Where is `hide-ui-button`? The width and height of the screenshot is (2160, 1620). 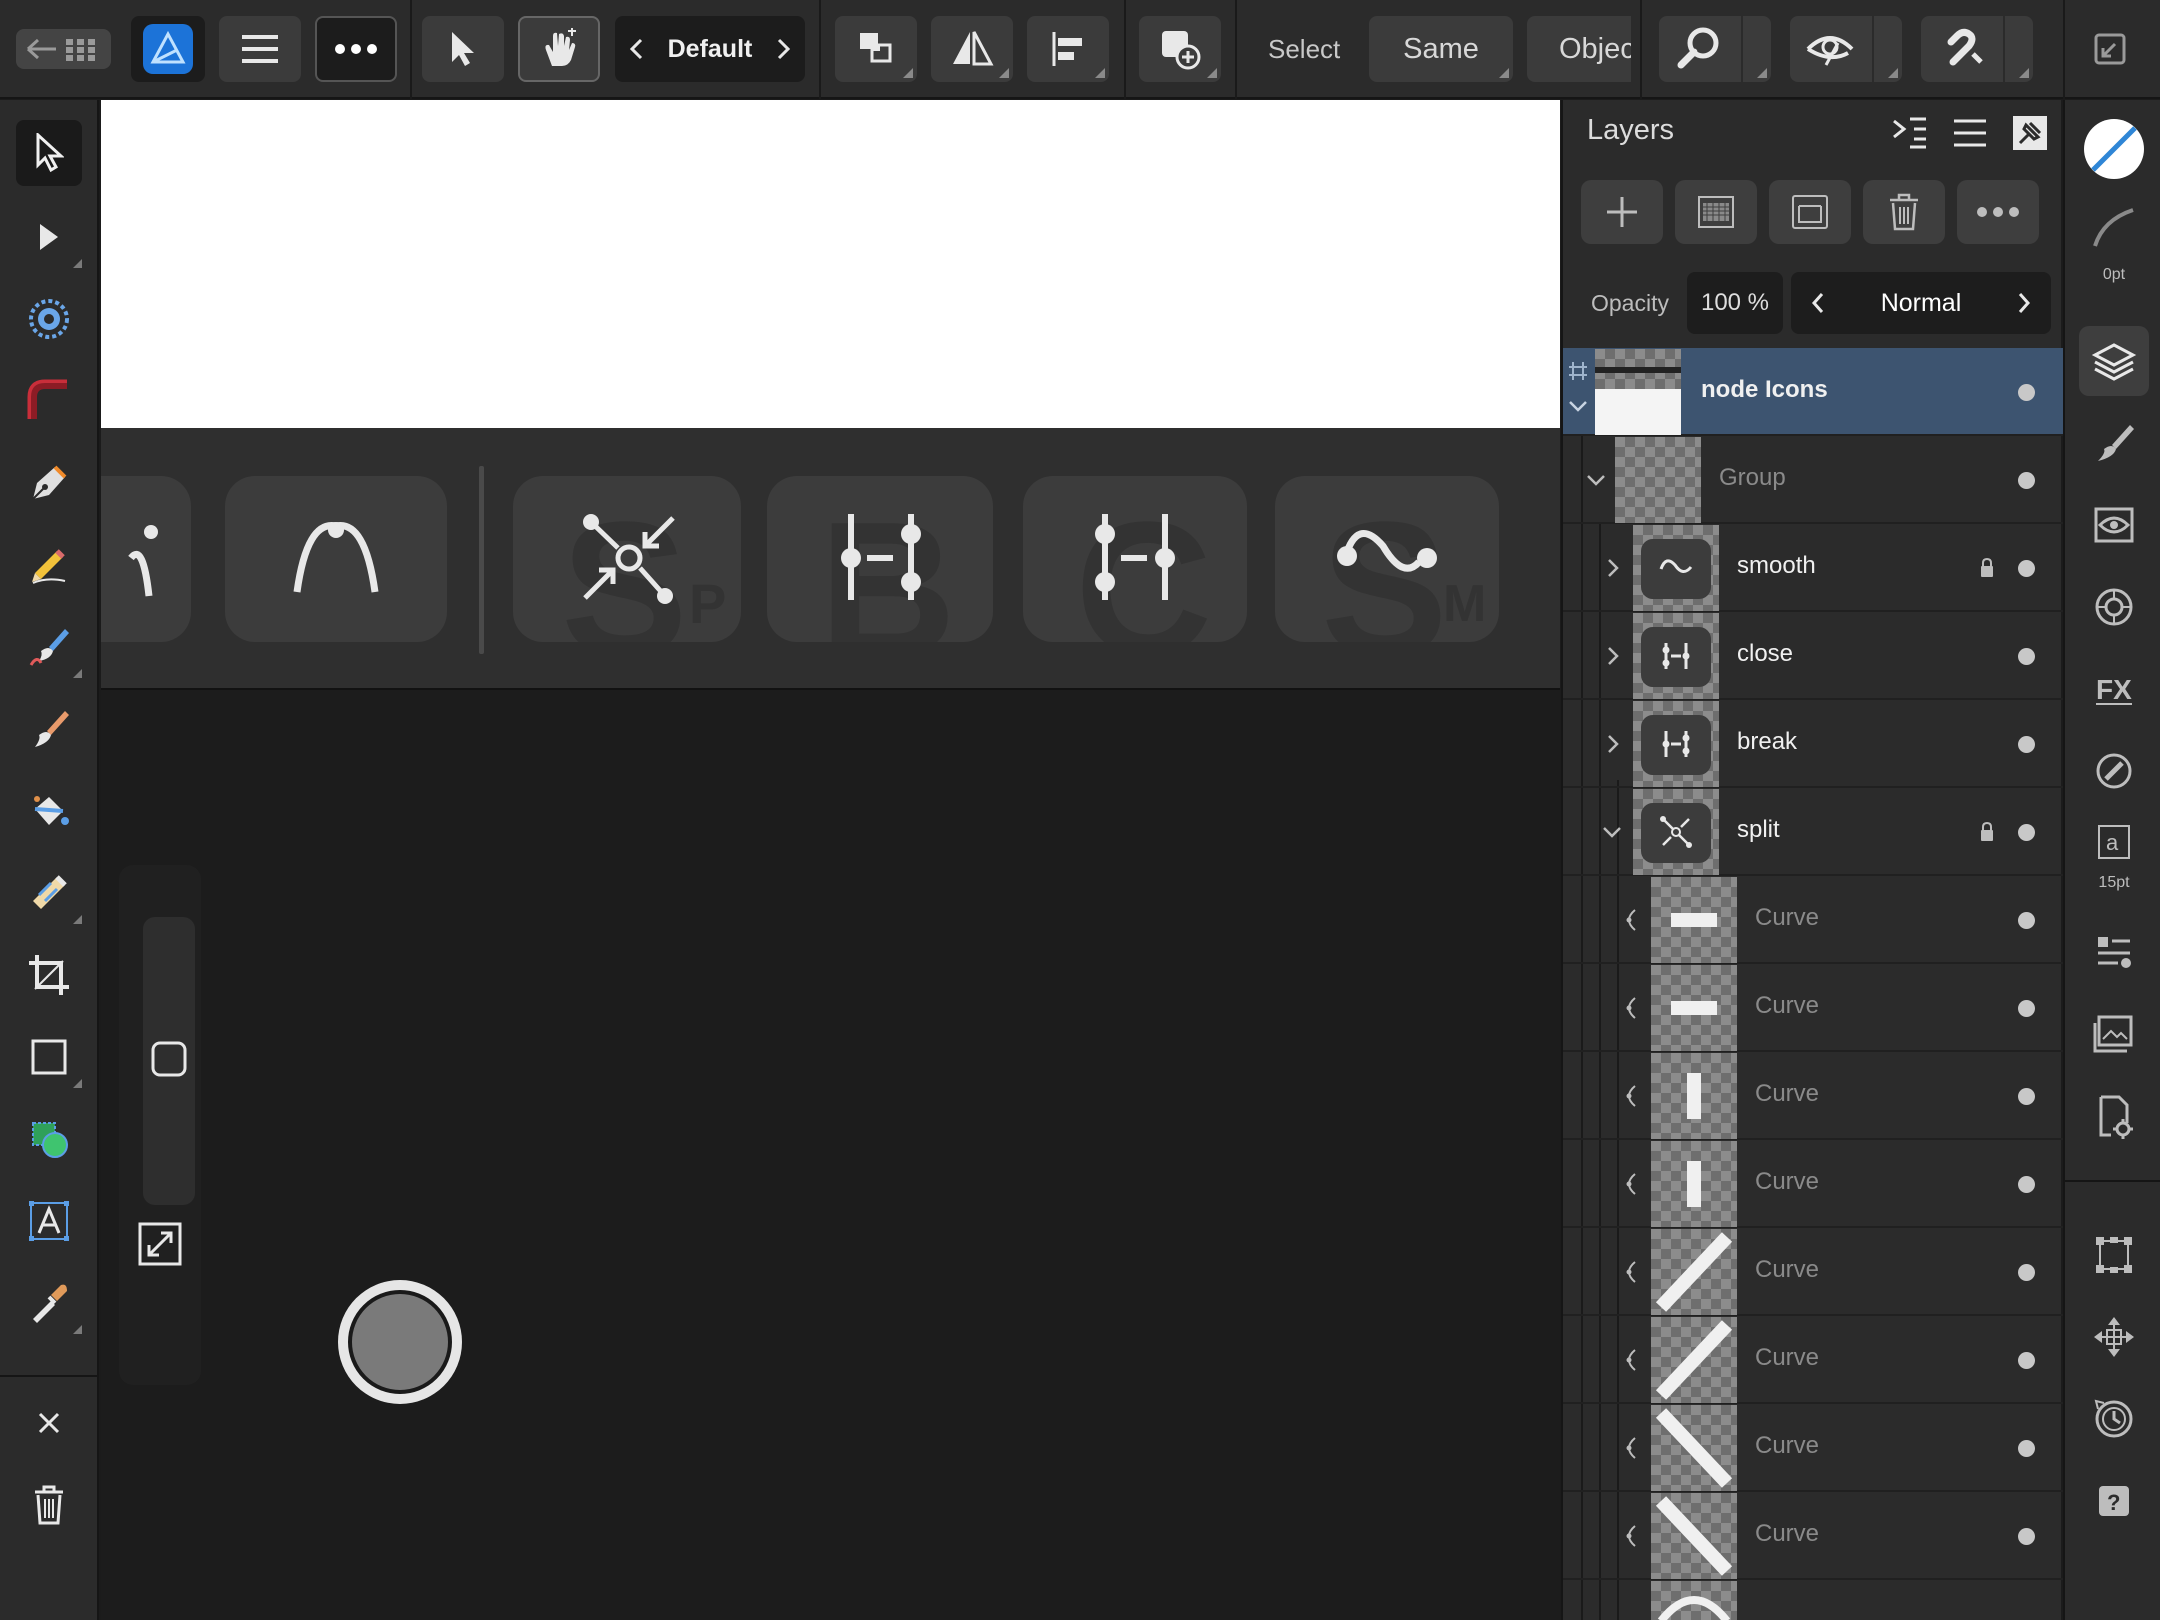
hide-ui-button is located at coordinates (2110, 49).